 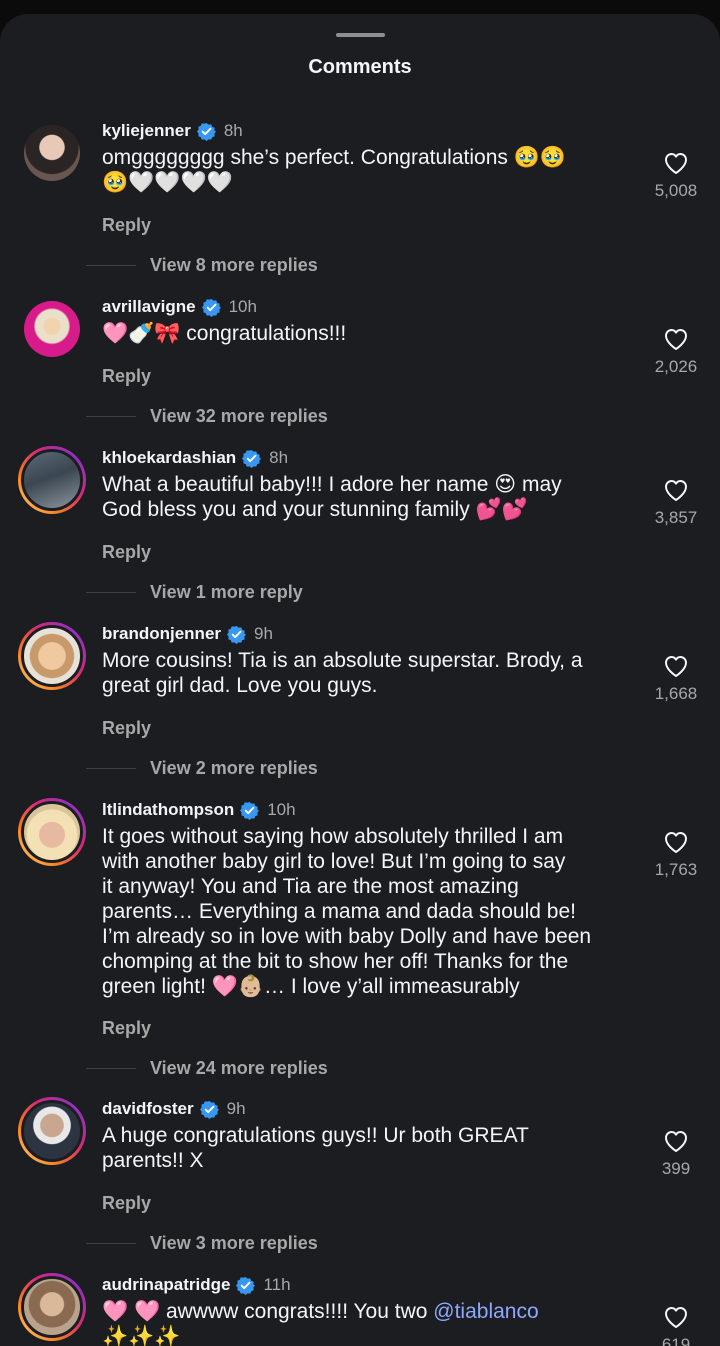 I want to click on comment-text-line: 🥹🤍🤍🤍🤍, so click(x=167, y=182).